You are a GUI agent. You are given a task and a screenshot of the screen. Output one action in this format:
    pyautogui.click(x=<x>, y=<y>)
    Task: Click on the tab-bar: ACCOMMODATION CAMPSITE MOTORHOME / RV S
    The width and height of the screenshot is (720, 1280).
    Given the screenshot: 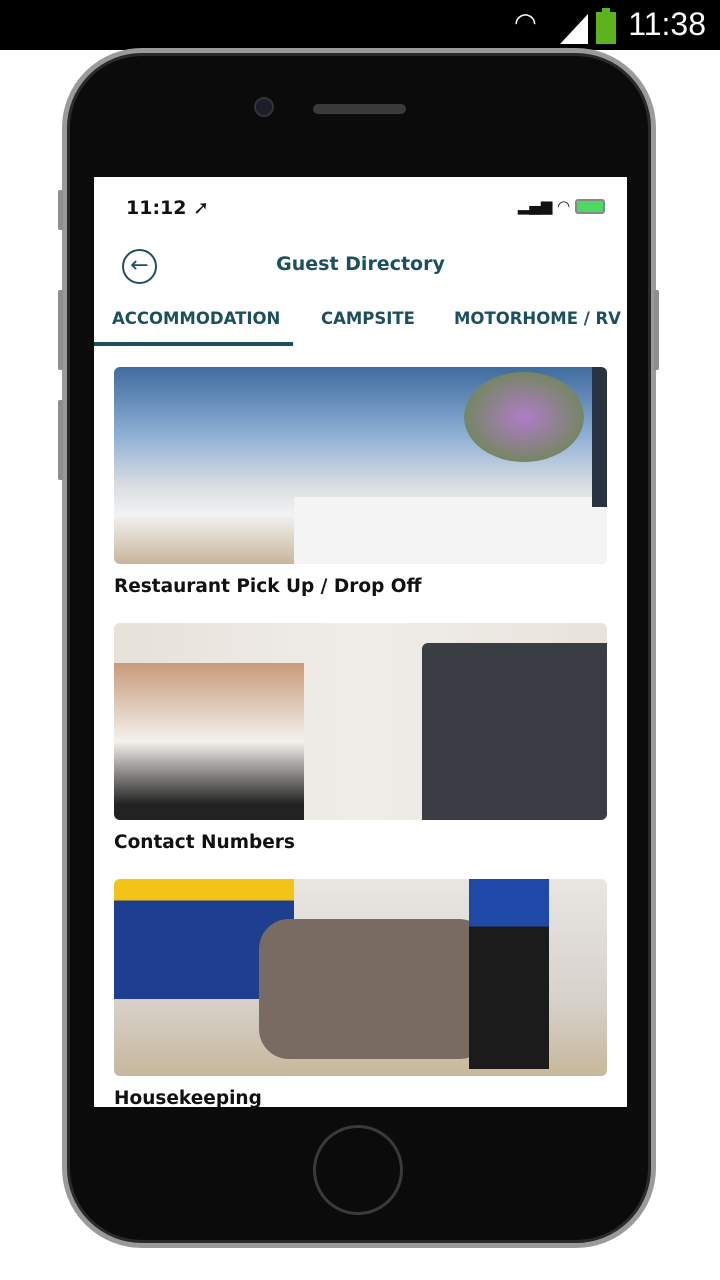 What is the action you would take?
    pyautogui.click(x=360, y=328)
    